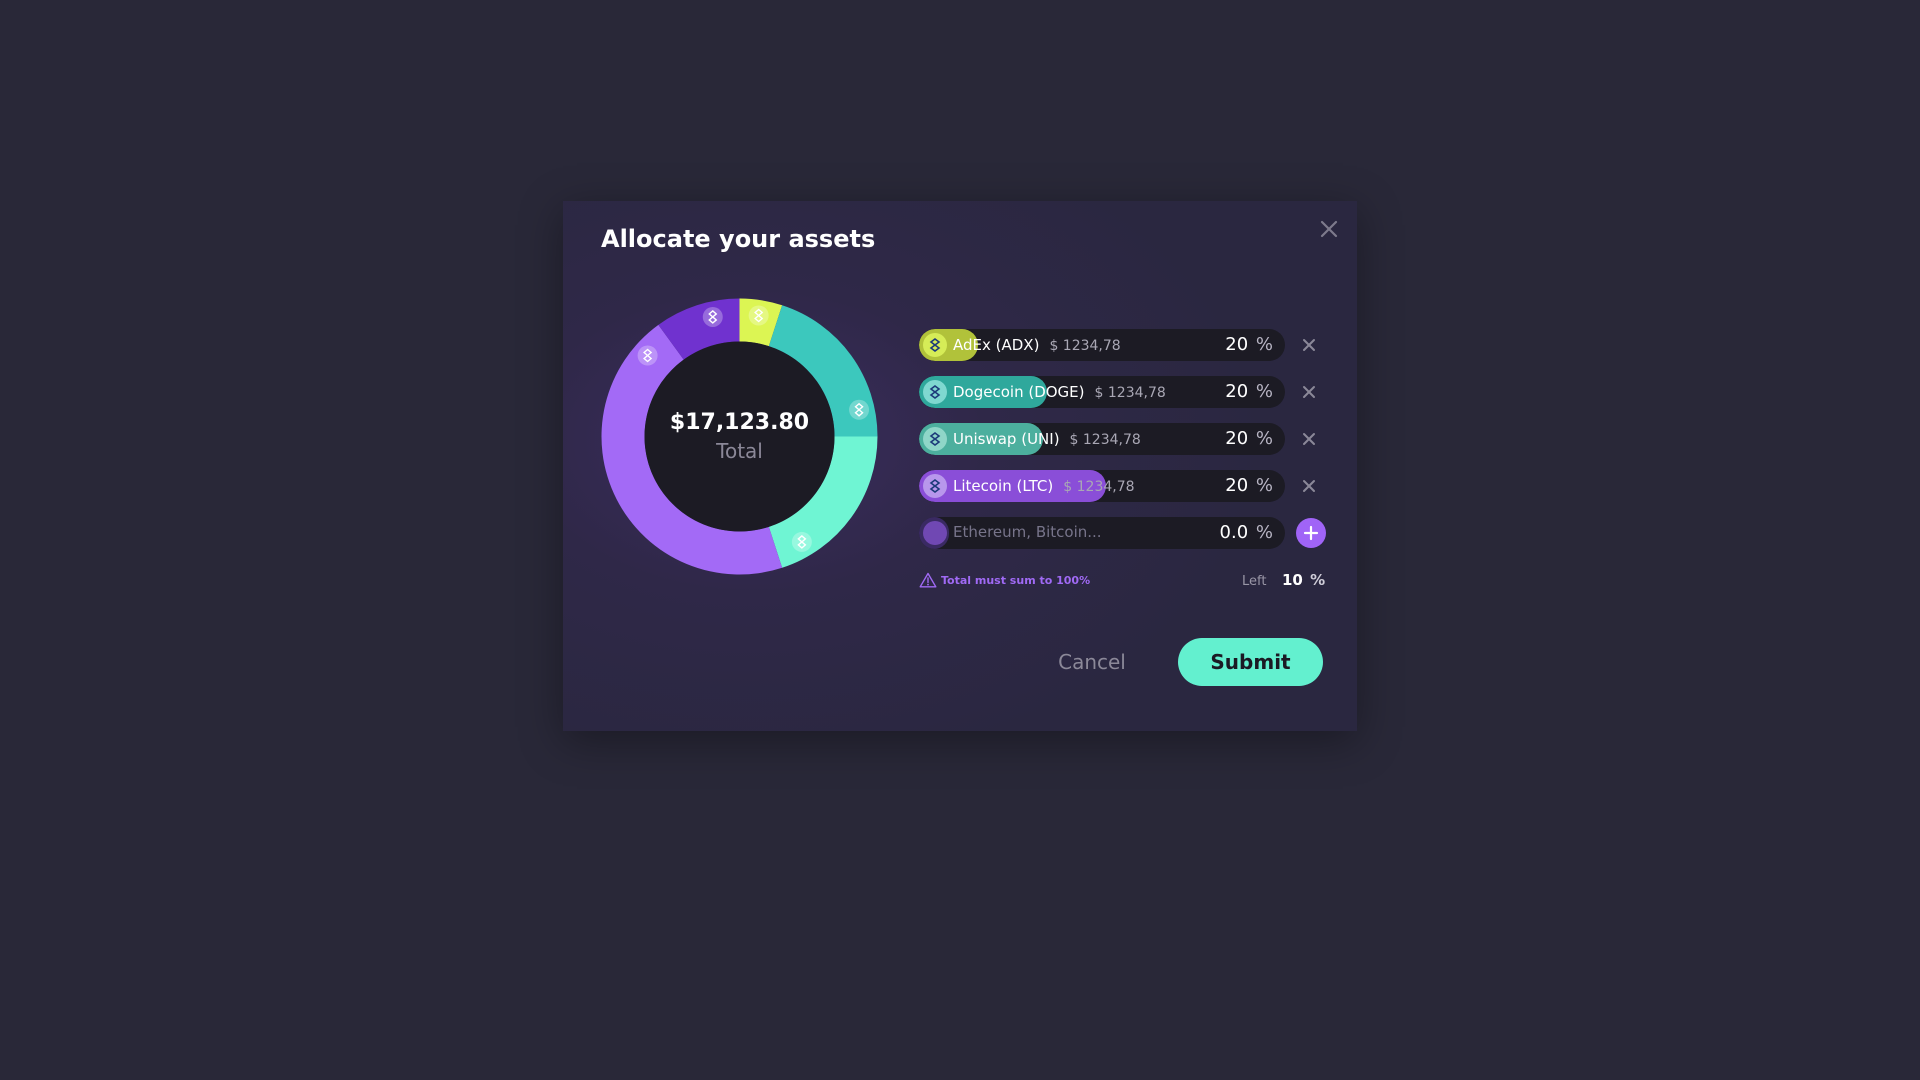  I want to click on new-asset-percent: 0.0 %, so click(1246, 532).